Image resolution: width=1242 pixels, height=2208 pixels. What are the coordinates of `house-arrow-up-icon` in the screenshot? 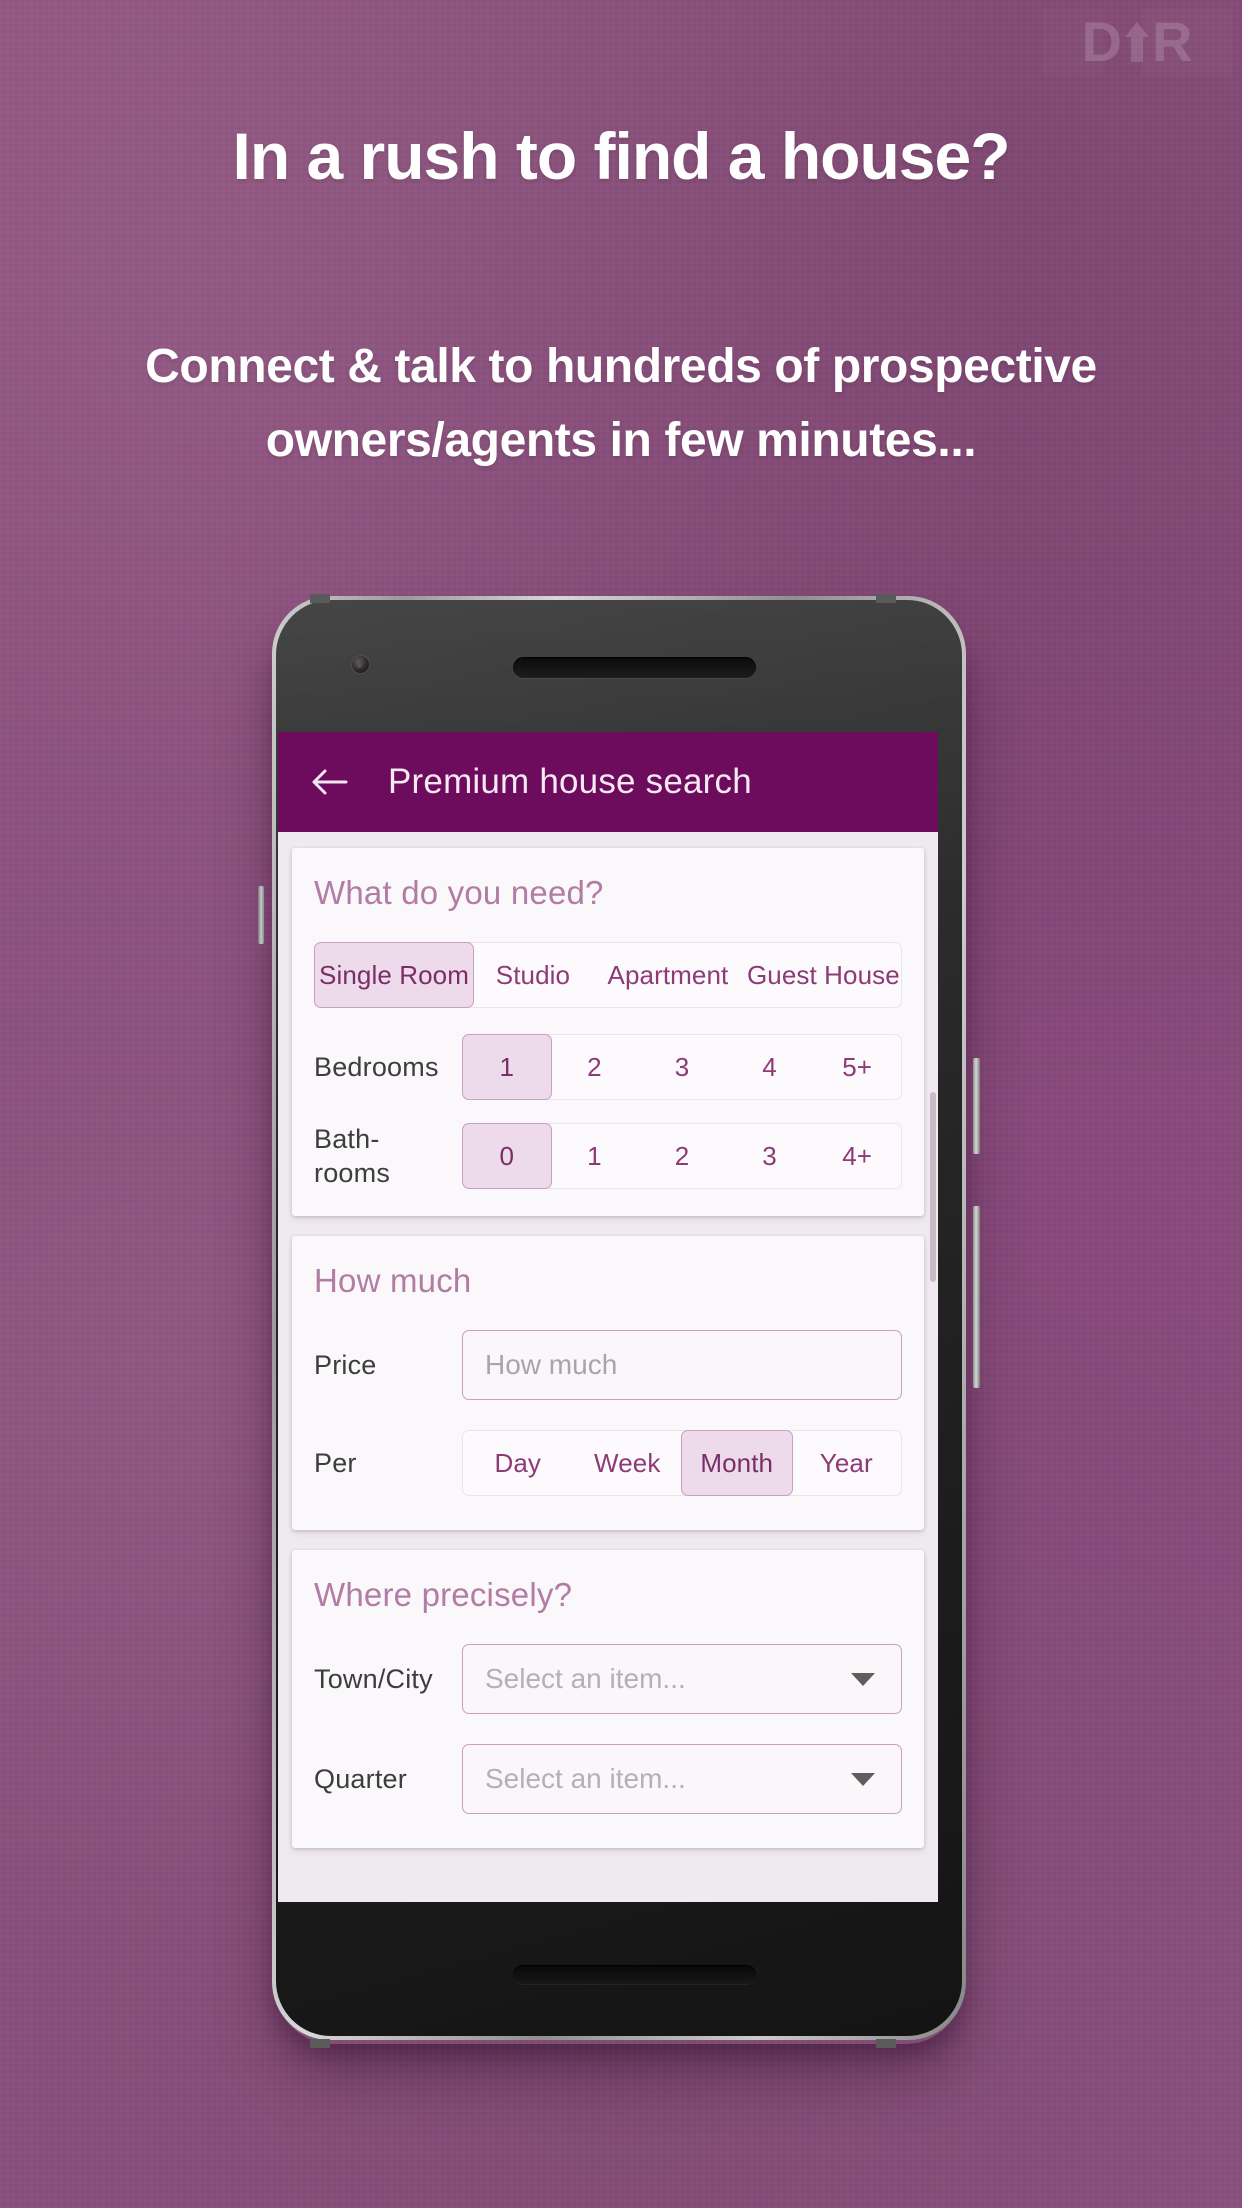 It's located at (1137, 42).